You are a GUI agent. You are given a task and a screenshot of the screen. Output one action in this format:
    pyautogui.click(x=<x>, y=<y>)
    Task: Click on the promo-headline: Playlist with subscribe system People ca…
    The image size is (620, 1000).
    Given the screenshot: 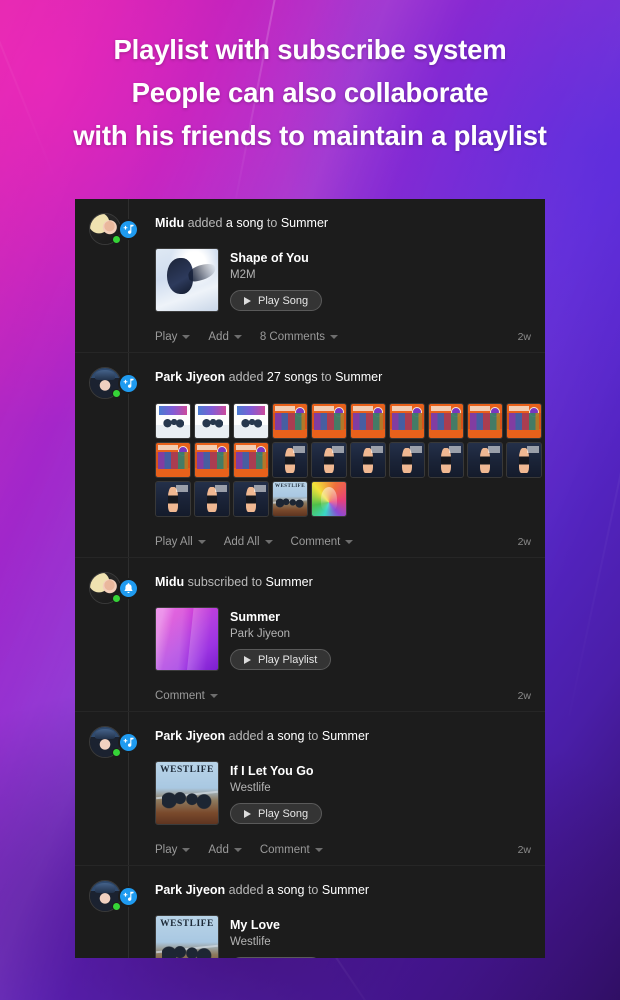 What is the action you would take?
    pyautogui.click(x=310, y=92)
    